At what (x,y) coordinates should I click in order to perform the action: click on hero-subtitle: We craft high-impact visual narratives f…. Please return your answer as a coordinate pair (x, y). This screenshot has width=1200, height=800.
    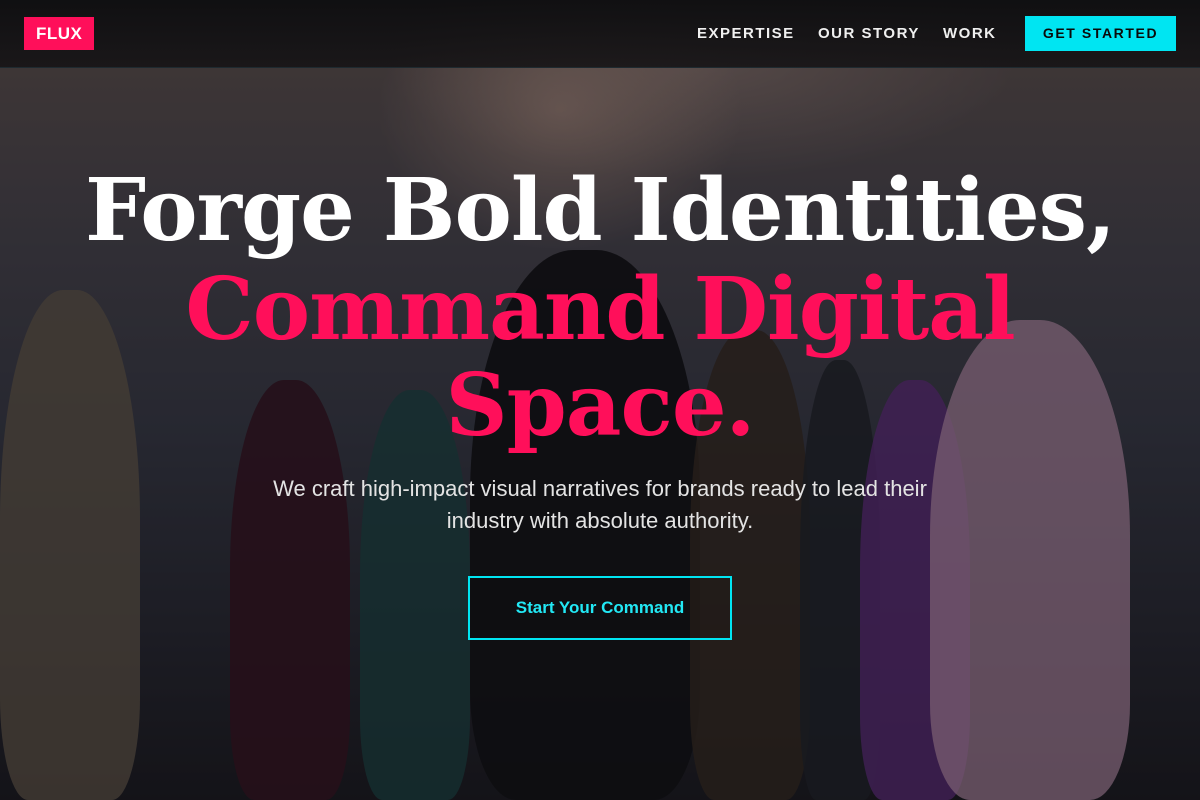
    Looking at the image, I should click on (600, 504).